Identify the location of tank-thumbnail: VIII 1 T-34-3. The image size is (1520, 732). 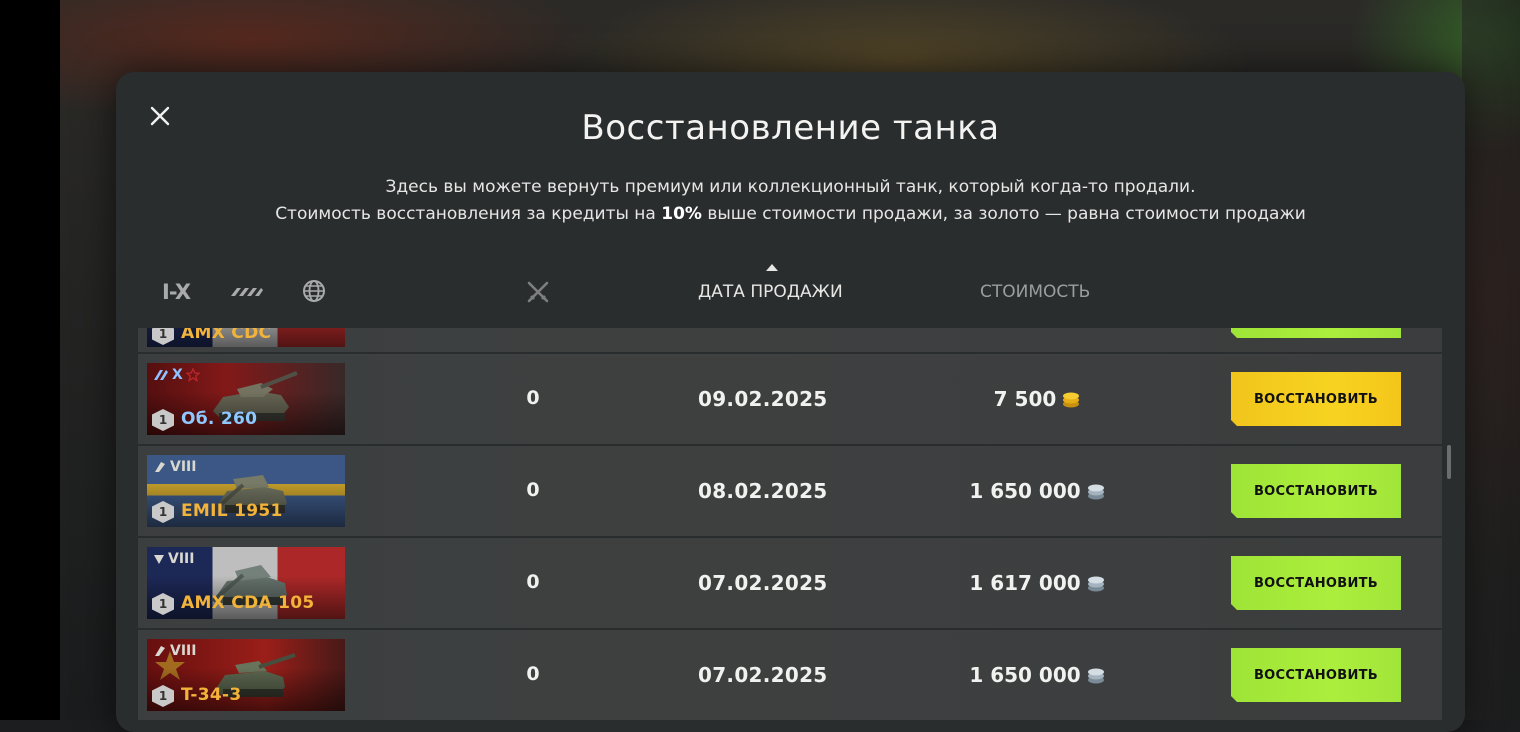
(246, 675).